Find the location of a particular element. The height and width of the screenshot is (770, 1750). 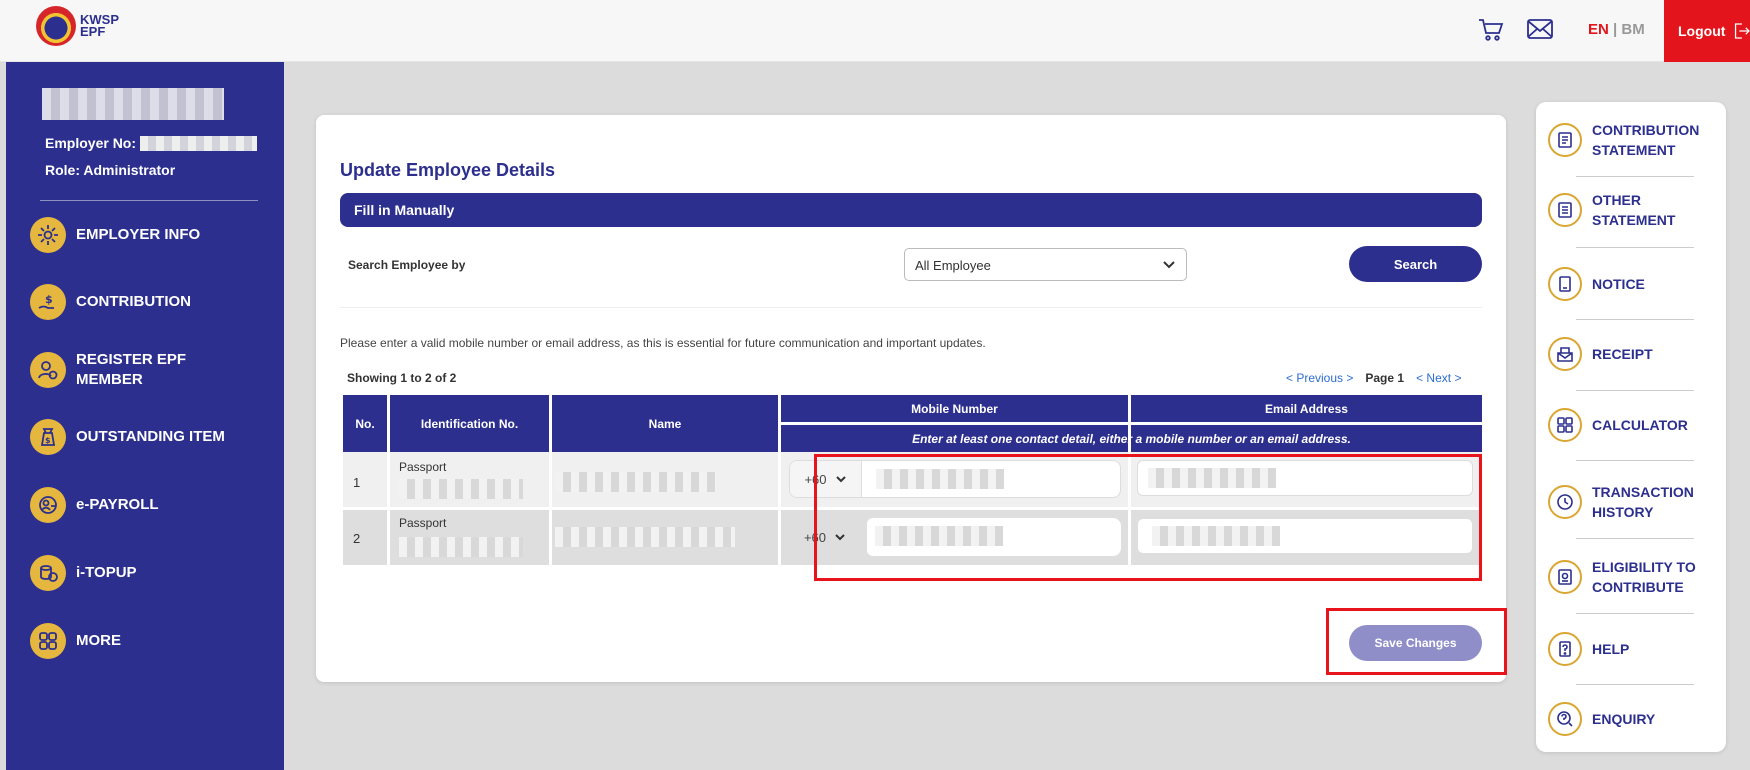

logo-line2: EPF is located at coordinates (93, 31).